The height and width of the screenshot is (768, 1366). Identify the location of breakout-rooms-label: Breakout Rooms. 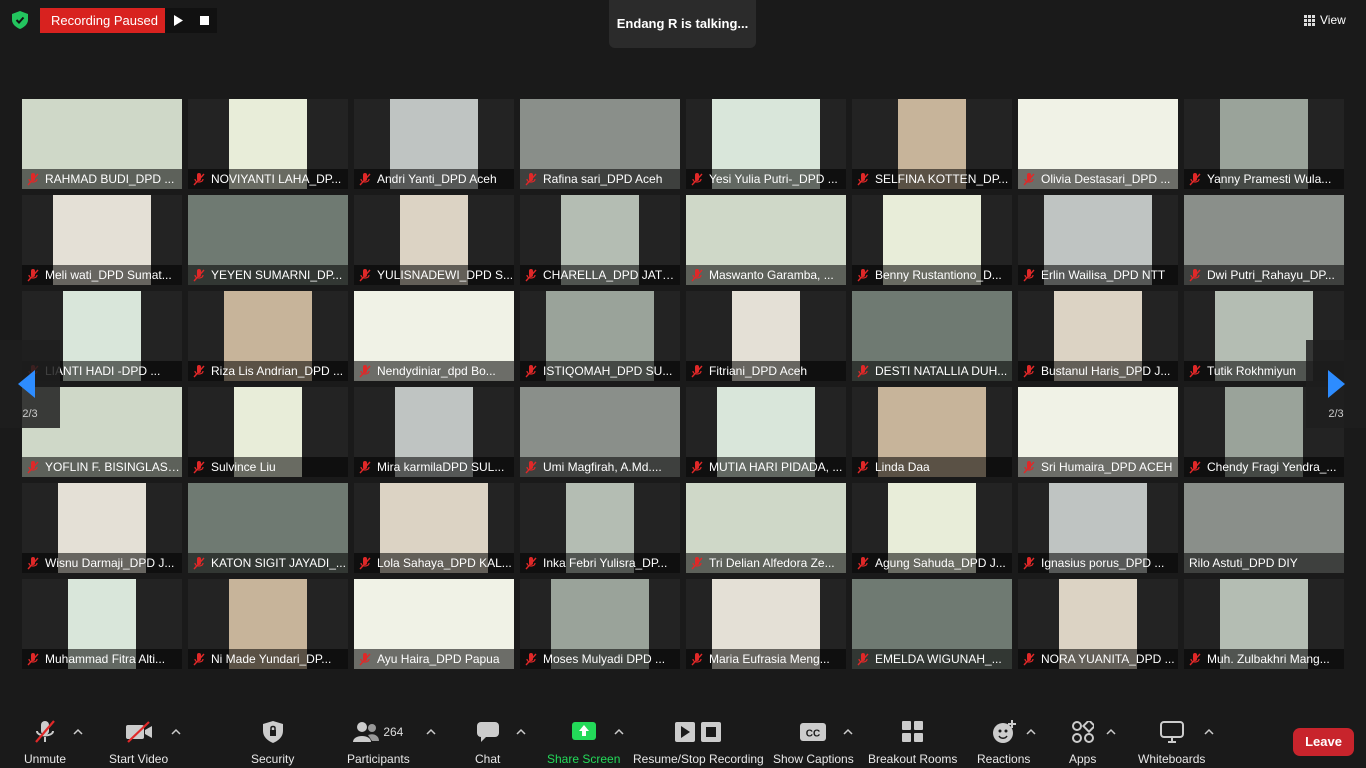
(913, 759).